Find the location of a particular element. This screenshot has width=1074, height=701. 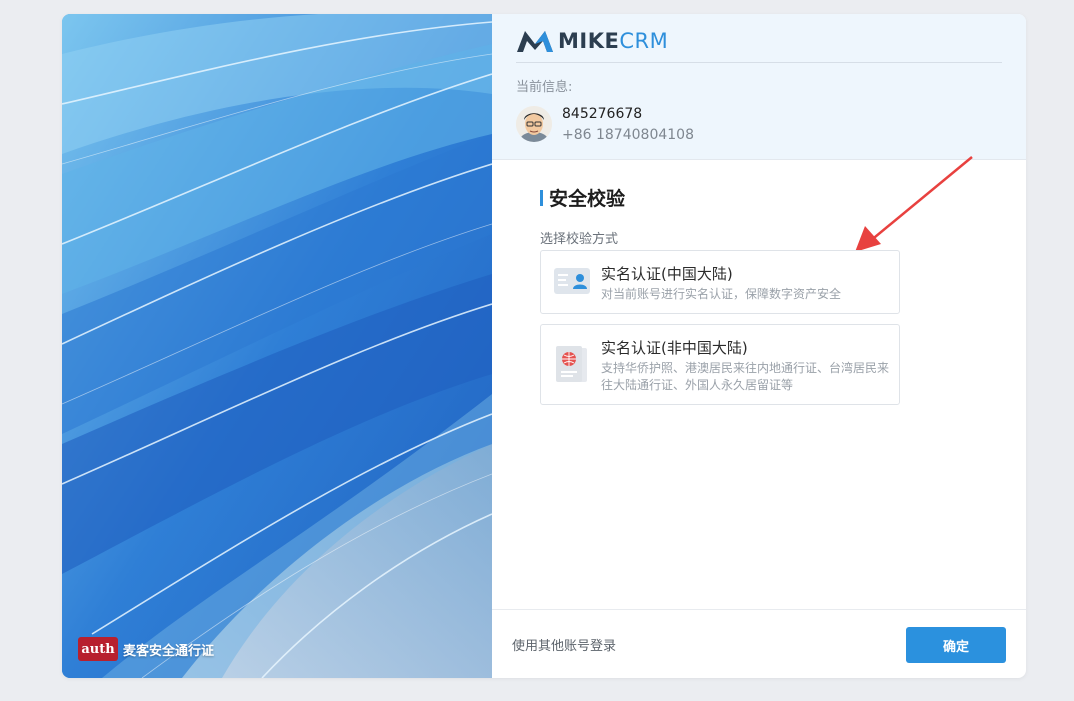

annotation-arrow-icon is located at coordinates (914, 204).